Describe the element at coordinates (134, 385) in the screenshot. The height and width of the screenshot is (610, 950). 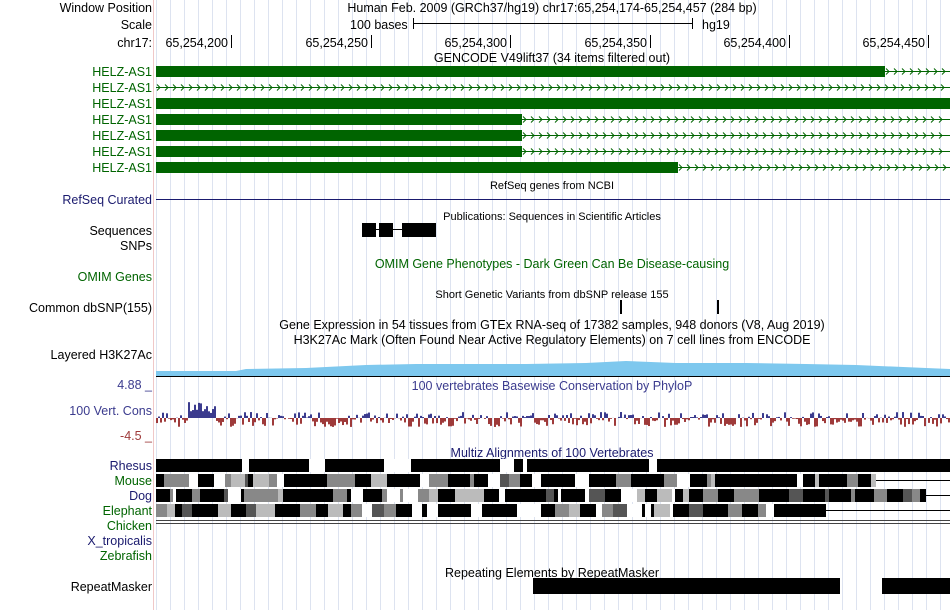
I see `phylop-max-label: 4.88 _` at that location.